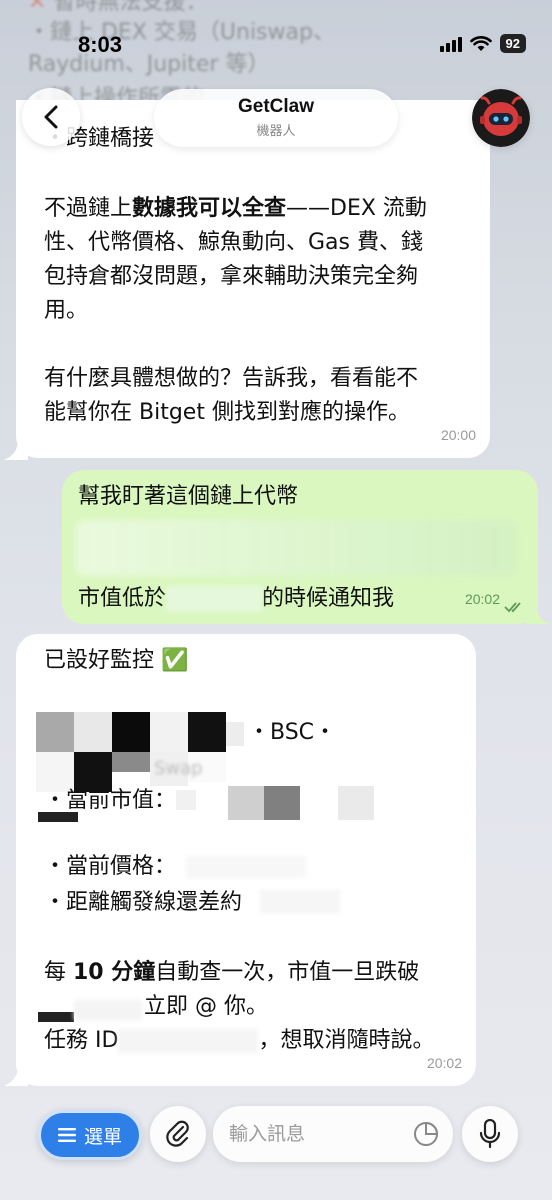 This screenshot has width=552, height=1200. I want to click on message-text: 市值低於 的時候通知我, so click(236, 599).